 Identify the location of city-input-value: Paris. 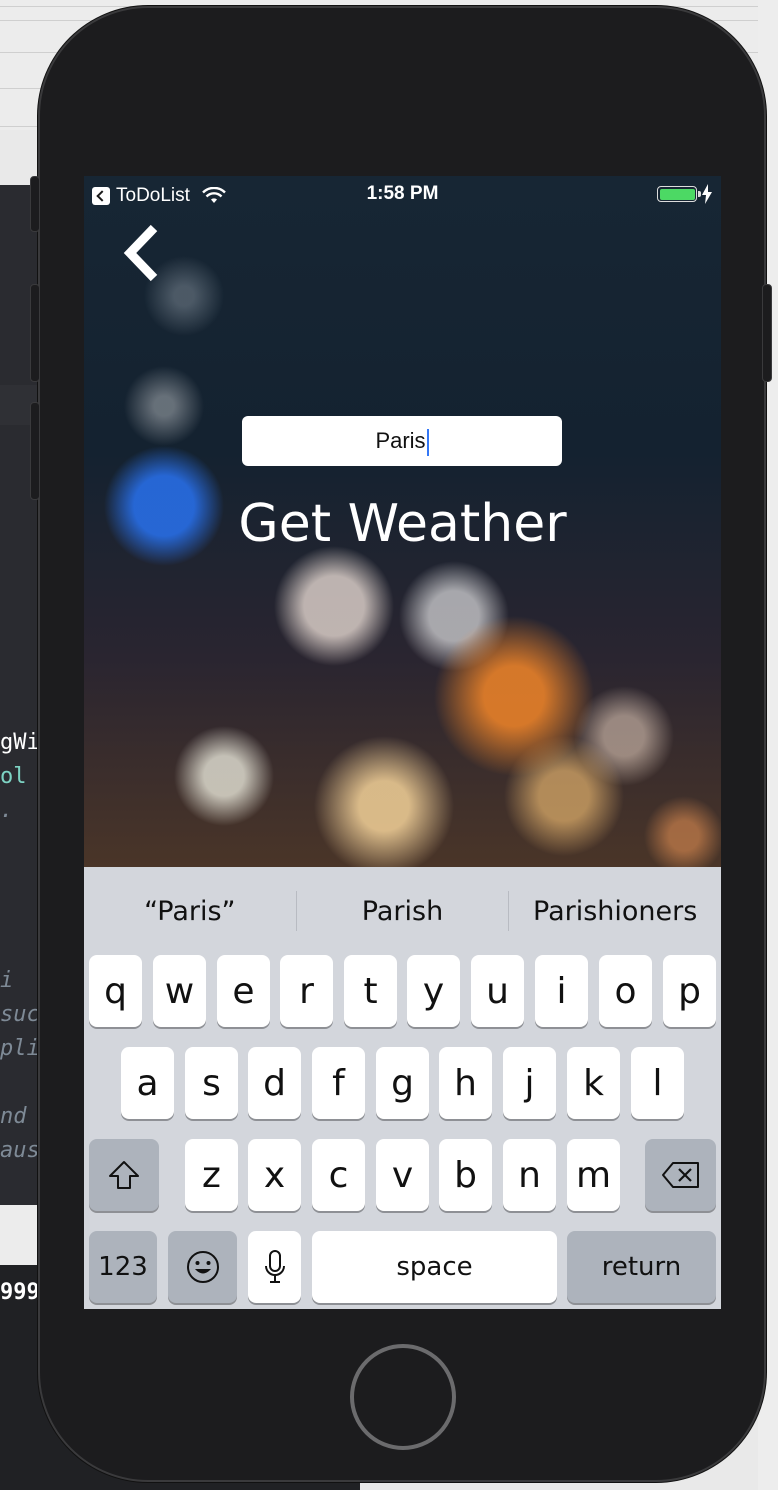
(400, 440).